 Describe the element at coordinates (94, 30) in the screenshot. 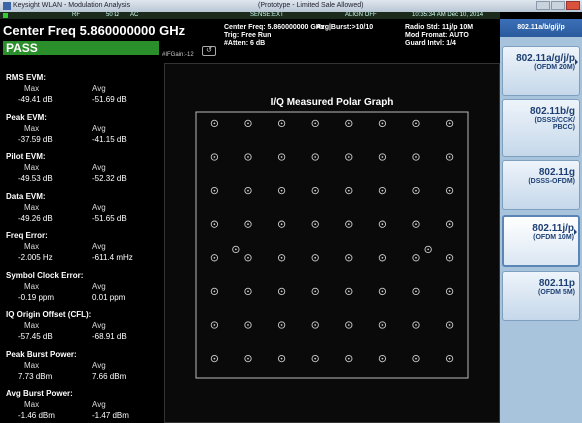

I see `center-freq-title: Center Freq 5.860000000 GHz` at that location.